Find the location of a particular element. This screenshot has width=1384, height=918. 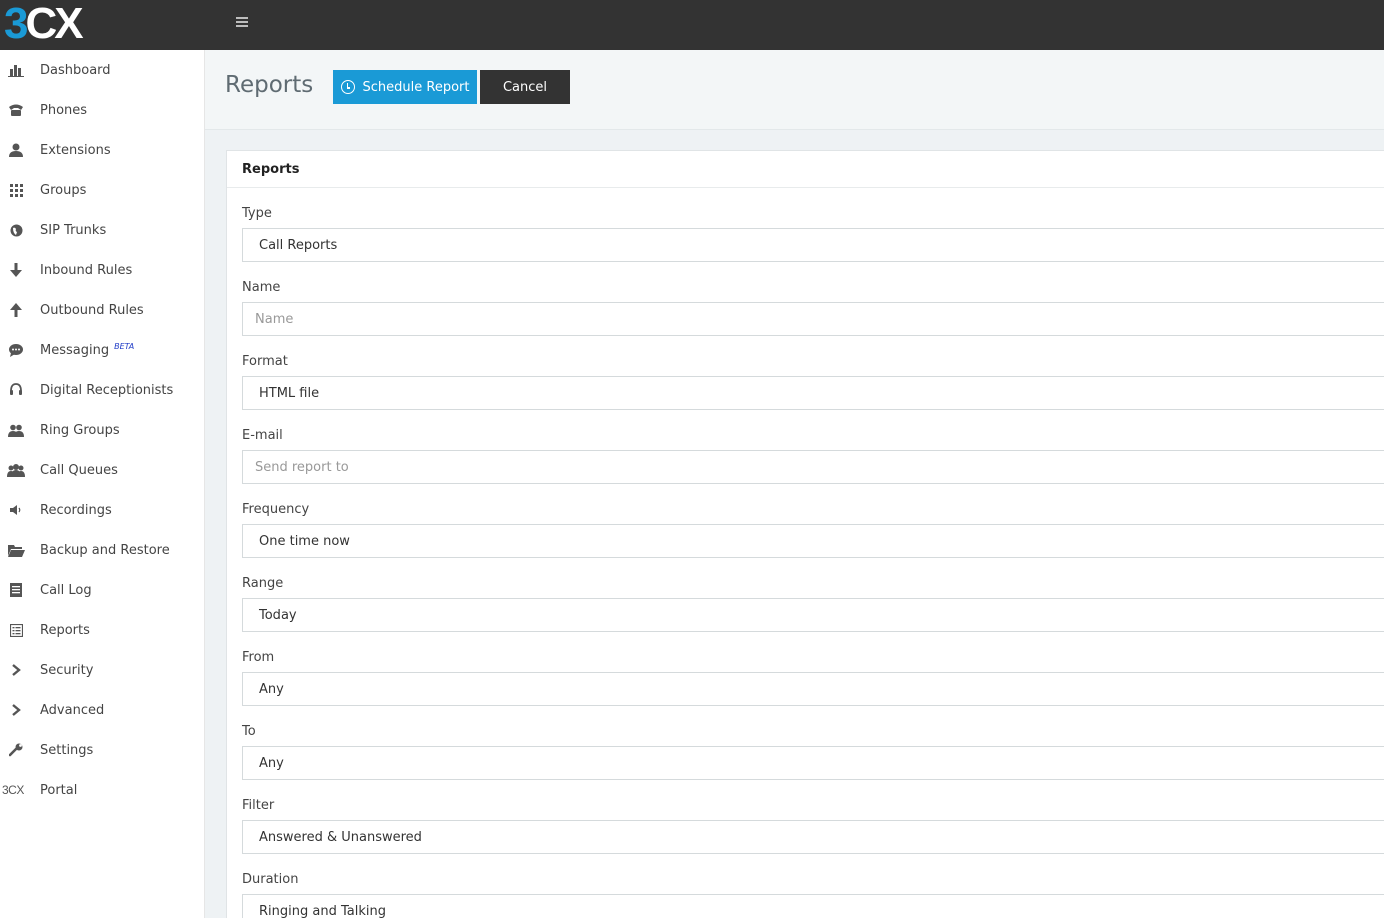

sidebar-item-label: Groups is located at coordinates (63, 190).